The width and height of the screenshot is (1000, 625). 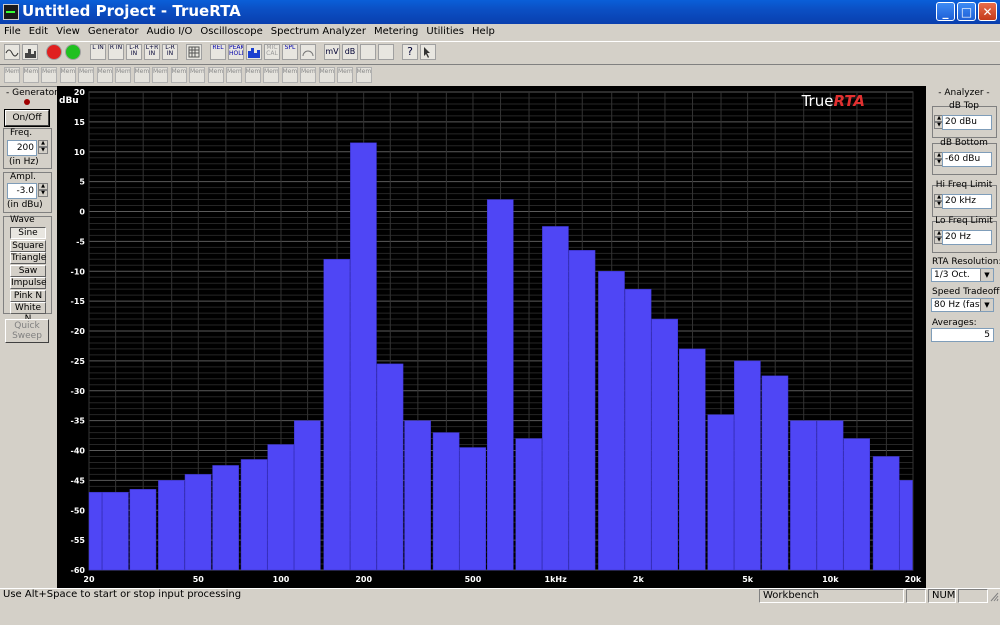 I want to click on hi-freq-input: 20 kHz, so click(x=967, y=201).